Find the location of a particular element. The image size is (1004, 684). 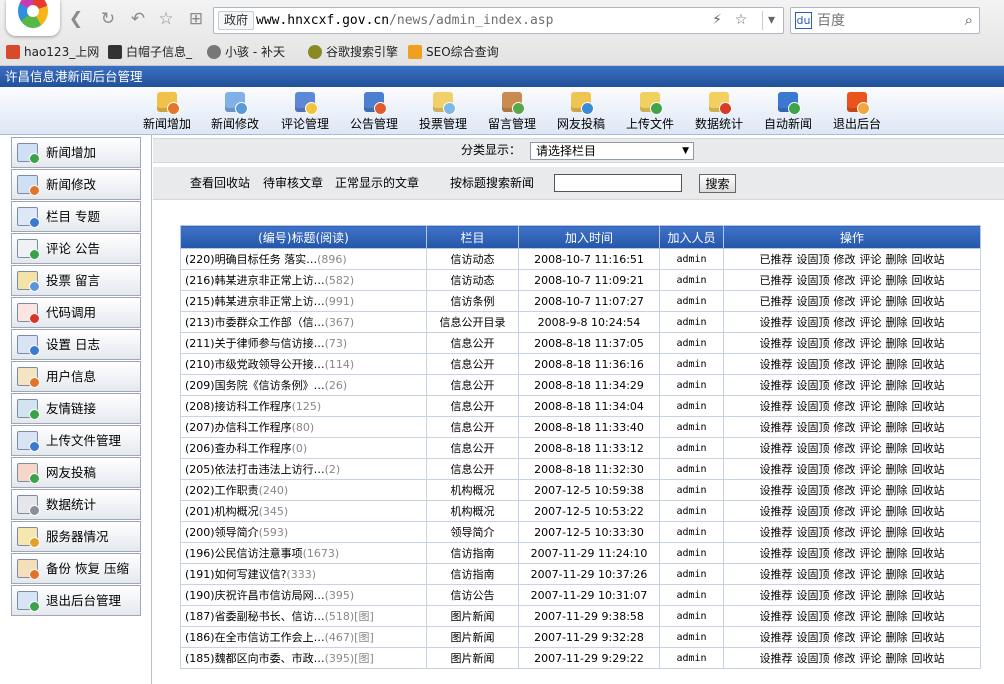

undo-icon: ↶ is located at coordinates (138, 19).